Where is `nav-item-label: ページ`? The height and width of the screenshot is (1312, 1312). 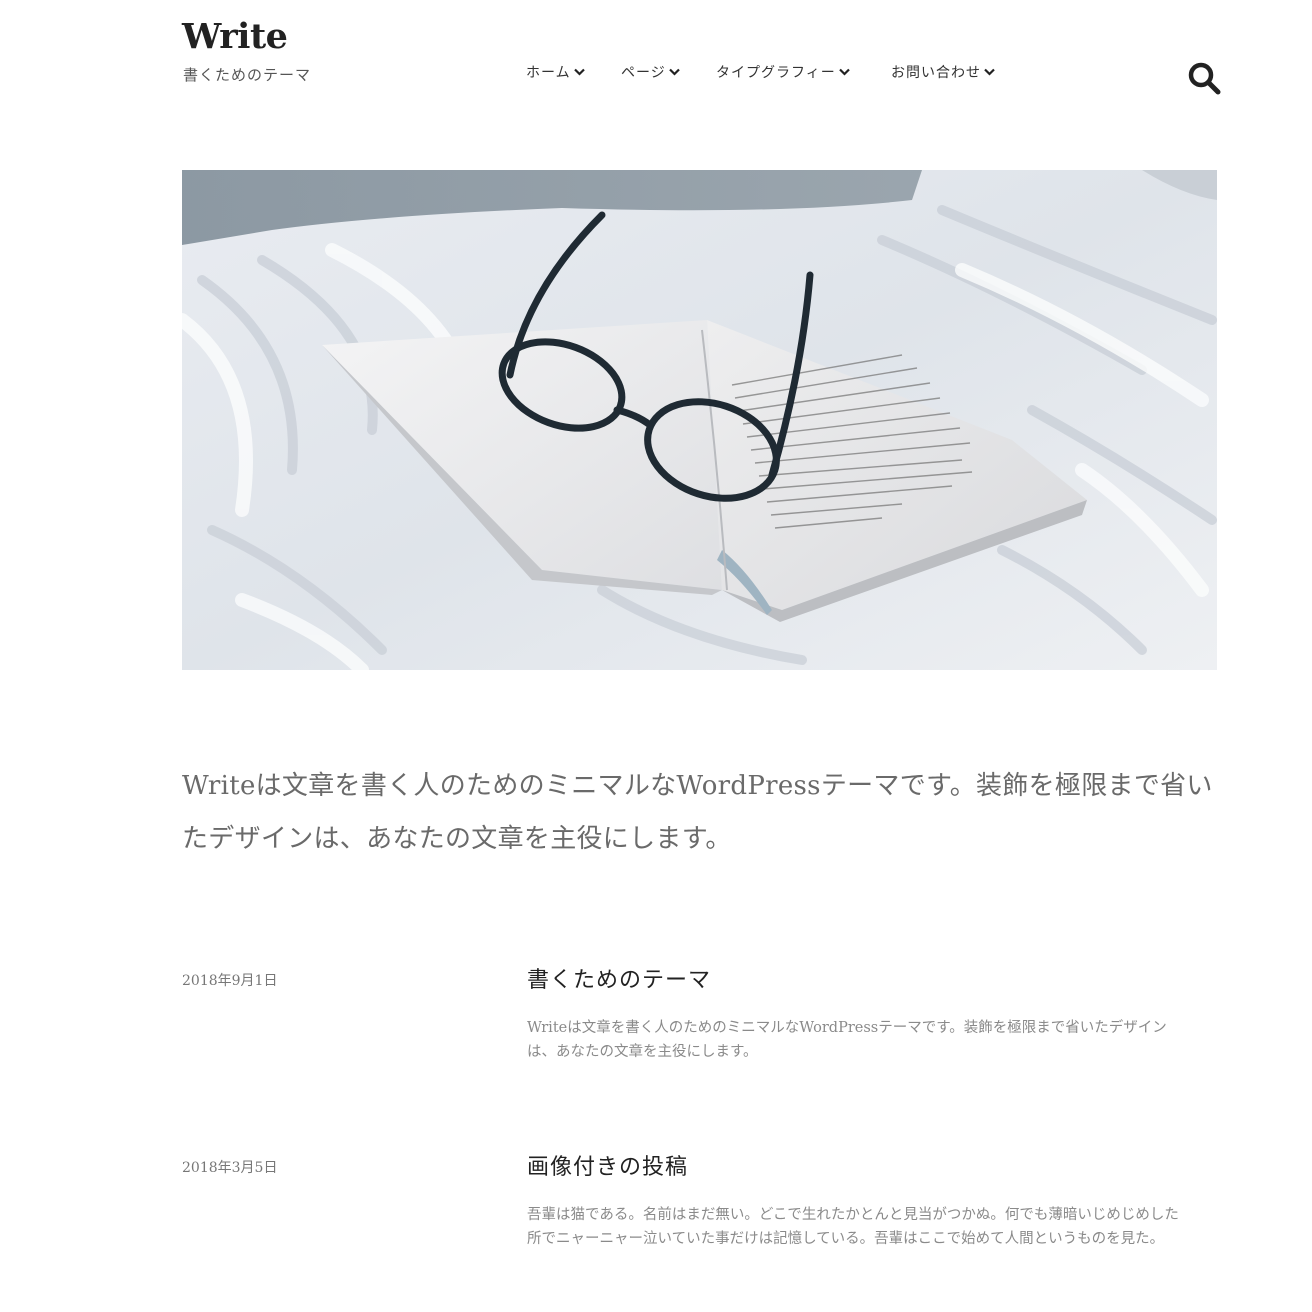 nav-item-label: ページ is located at coordinates (643, 73).